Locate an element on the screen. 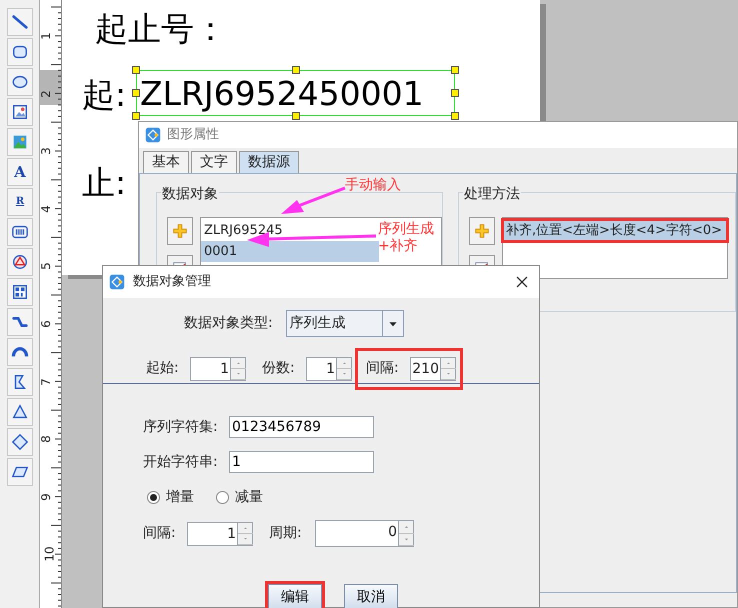 Image resolution: width=738 pixels, height=608 pixels. list-item-text: 补齐,位置<左端>长度<4>字符<0> is located at coordinates (614, 230).